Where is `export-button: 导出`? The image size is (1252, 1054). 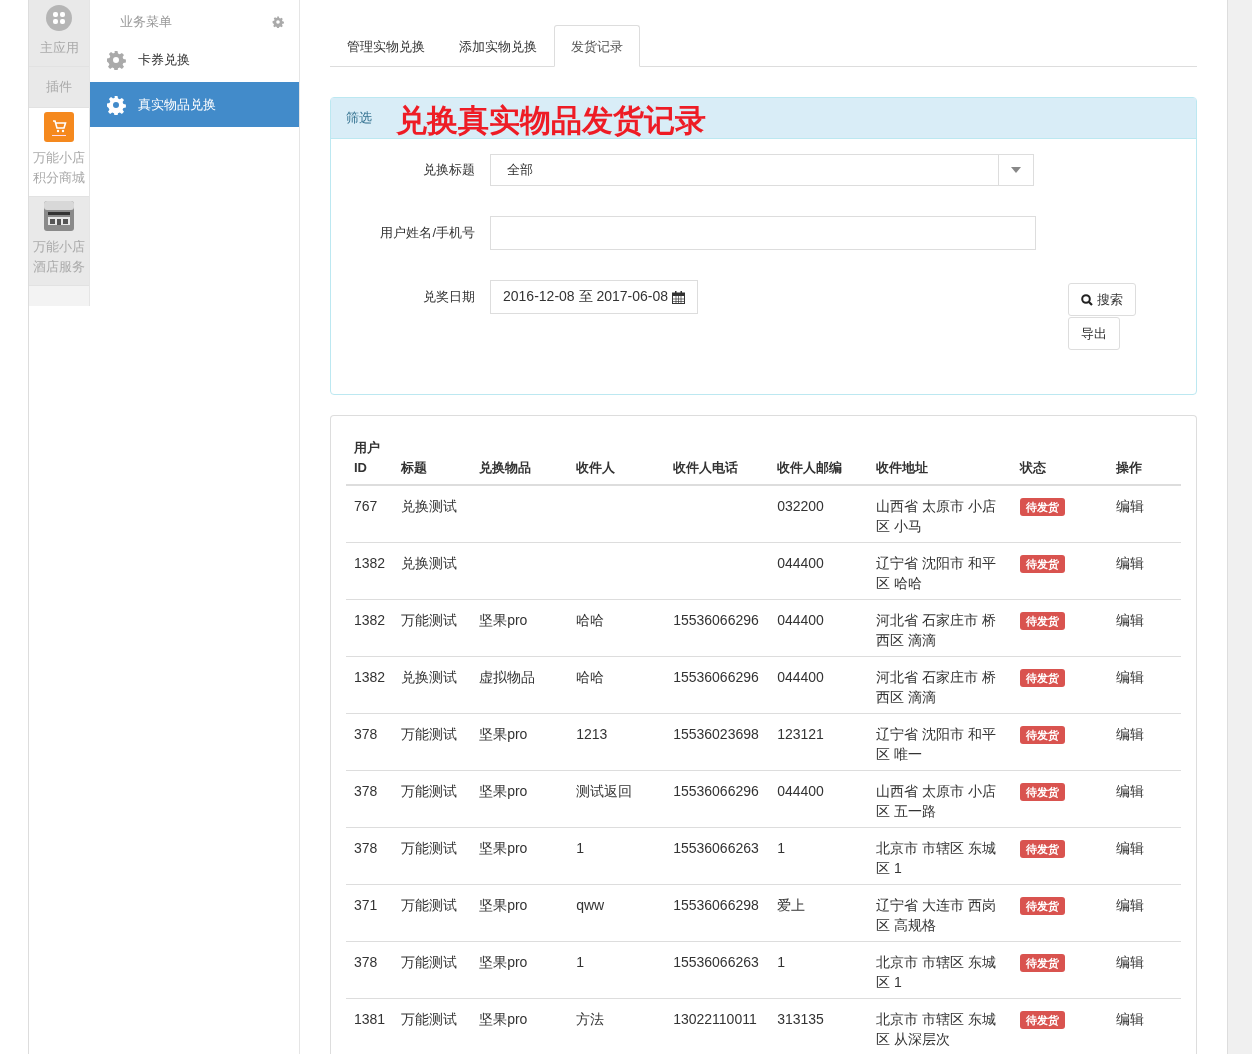 export-button: 导出 is located at coordinates (1094, 333).